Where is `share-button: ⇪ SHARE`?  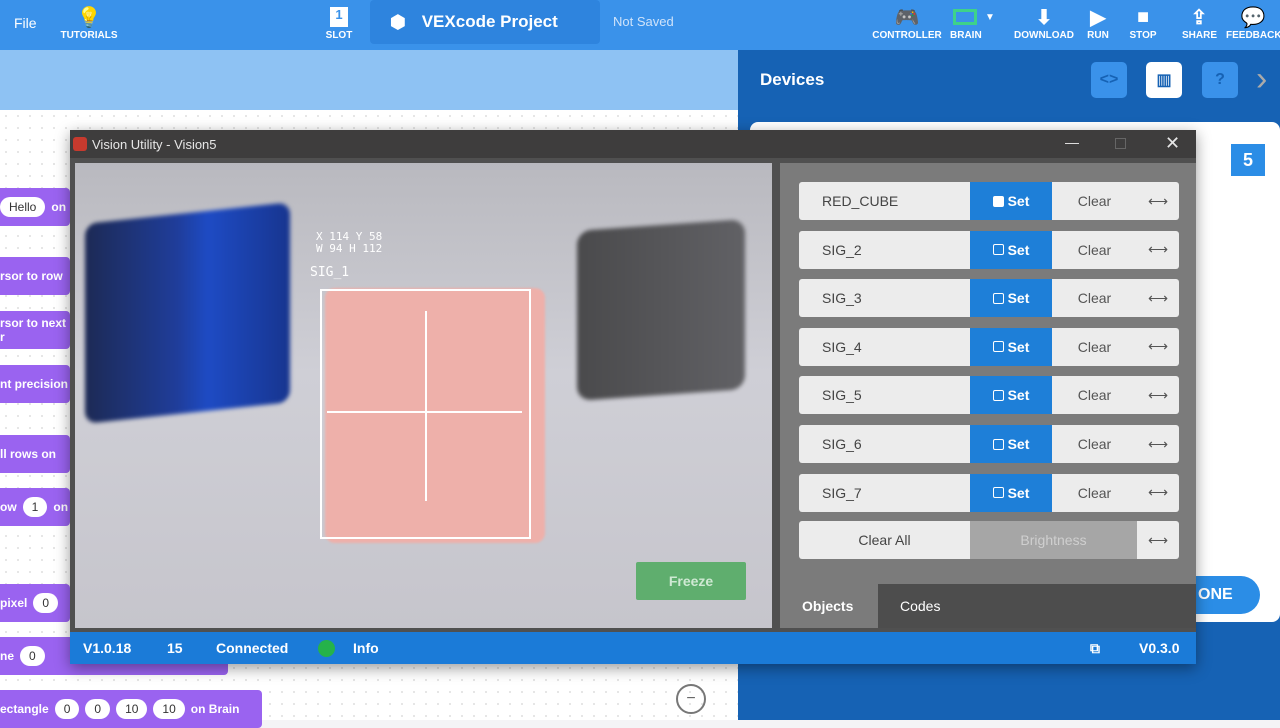 share-button: ⇪ SHARE is located at coordinates (1199, 23).